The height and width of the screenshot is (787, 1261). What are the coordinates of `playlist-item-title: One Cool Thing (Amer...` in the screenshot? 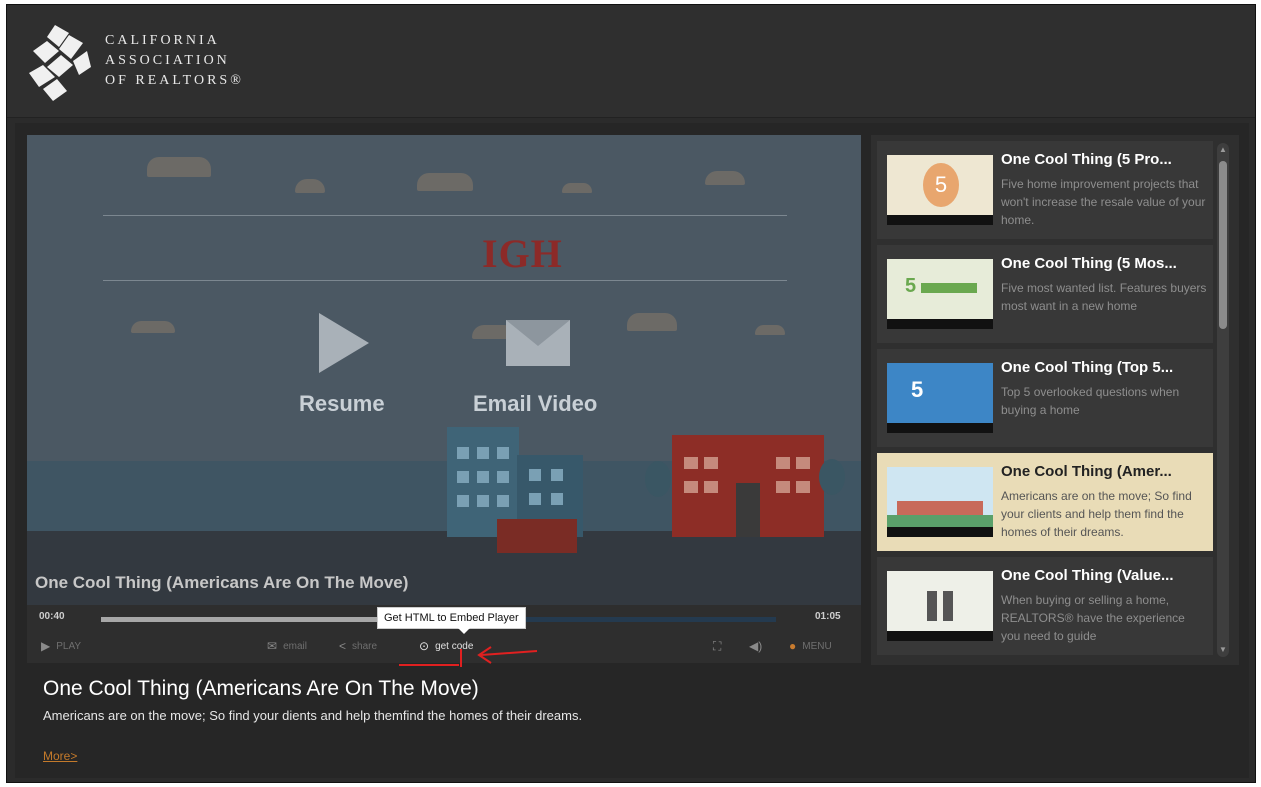 It's located at (1086, 471).